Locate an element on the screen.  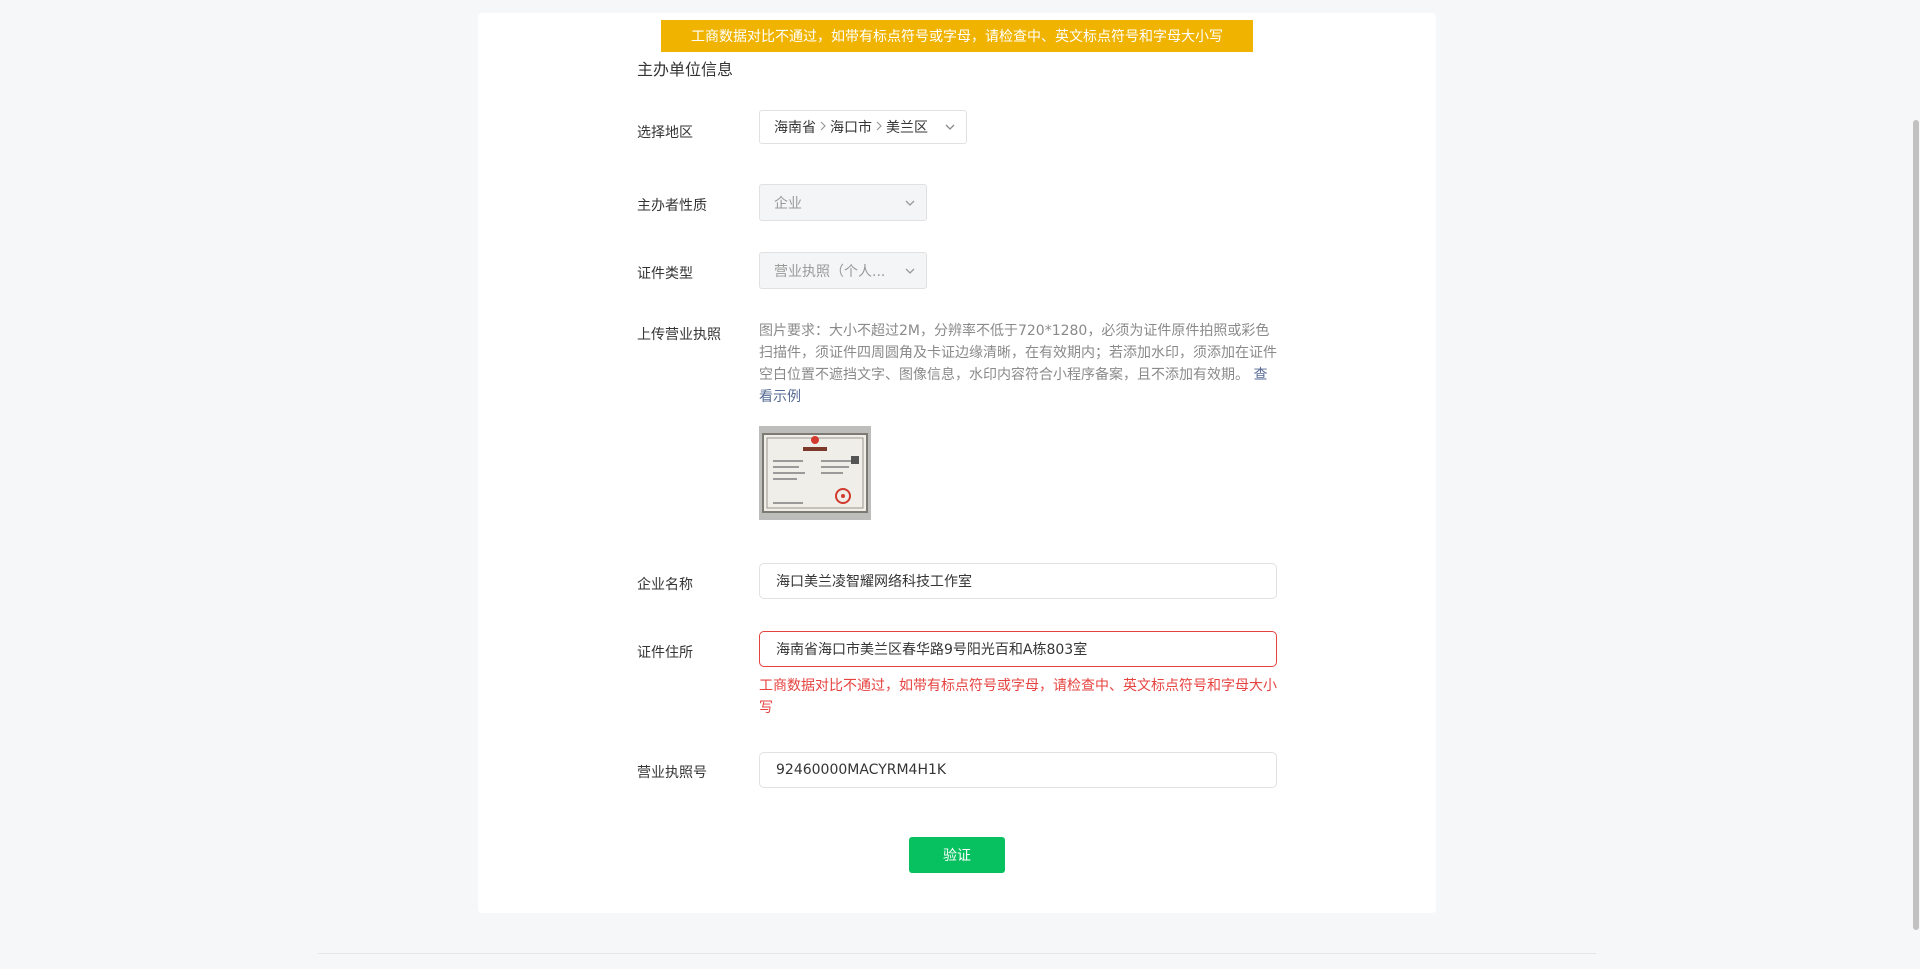
region-cascader: 海南省 海口市 美兰区 is located at coordinates (863, 127).